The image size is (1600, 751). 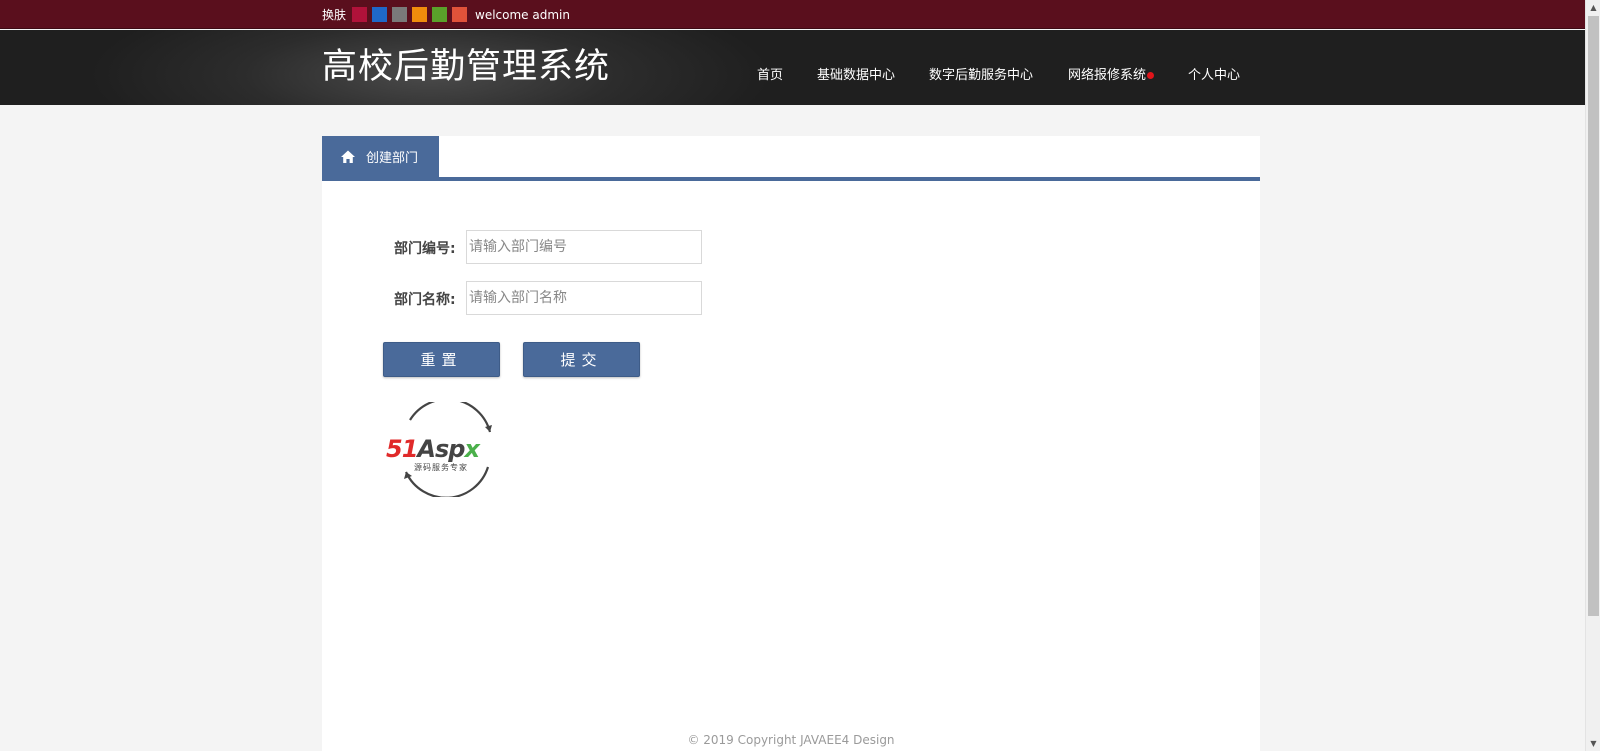 I want to click on tab-create-department: 创建部门, so click(x=380, y=156).